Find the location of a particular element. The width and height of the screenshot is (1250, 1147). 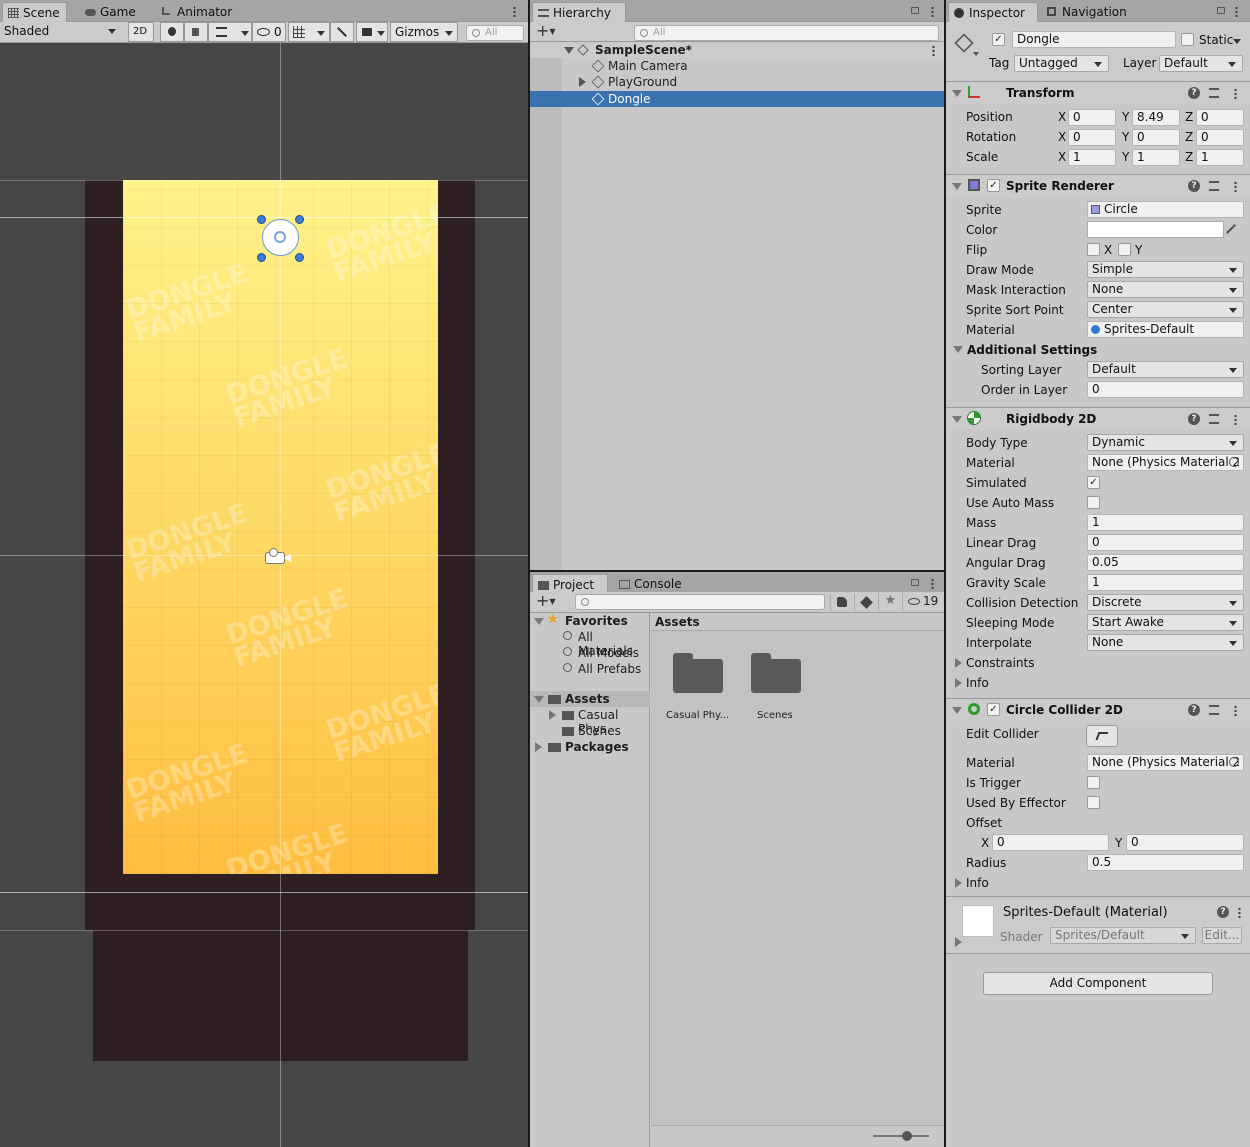

favorite-item: All Materials is located at coordinates (590, 643).